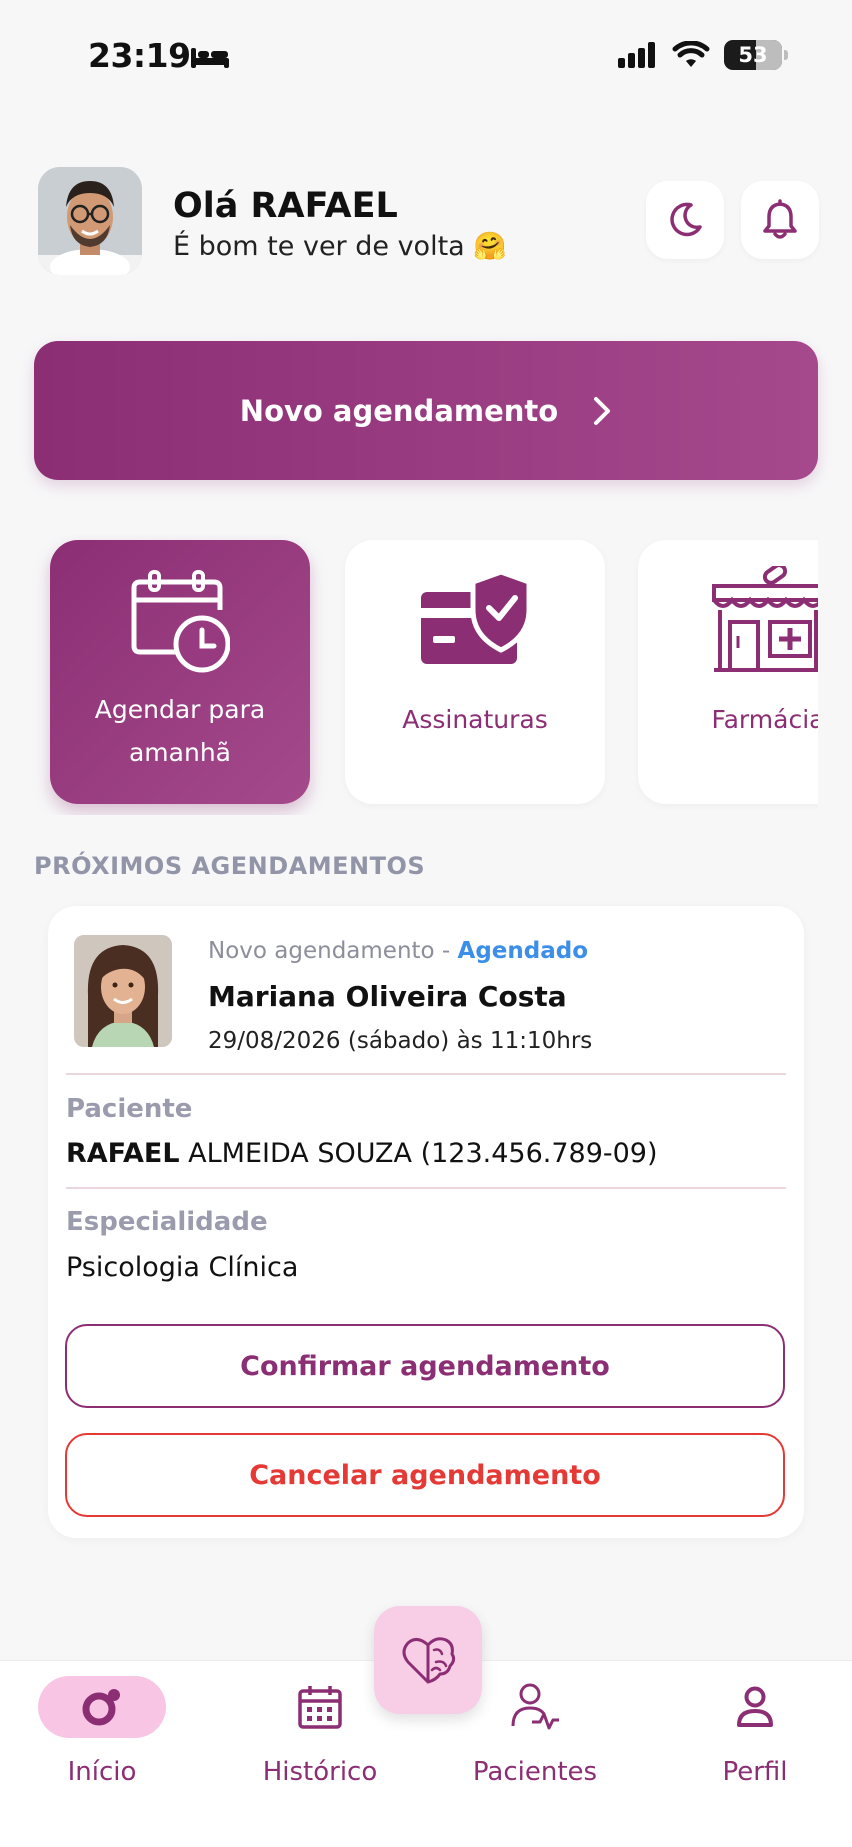  I want to click on patient-health-icon, so click(535, 1706).